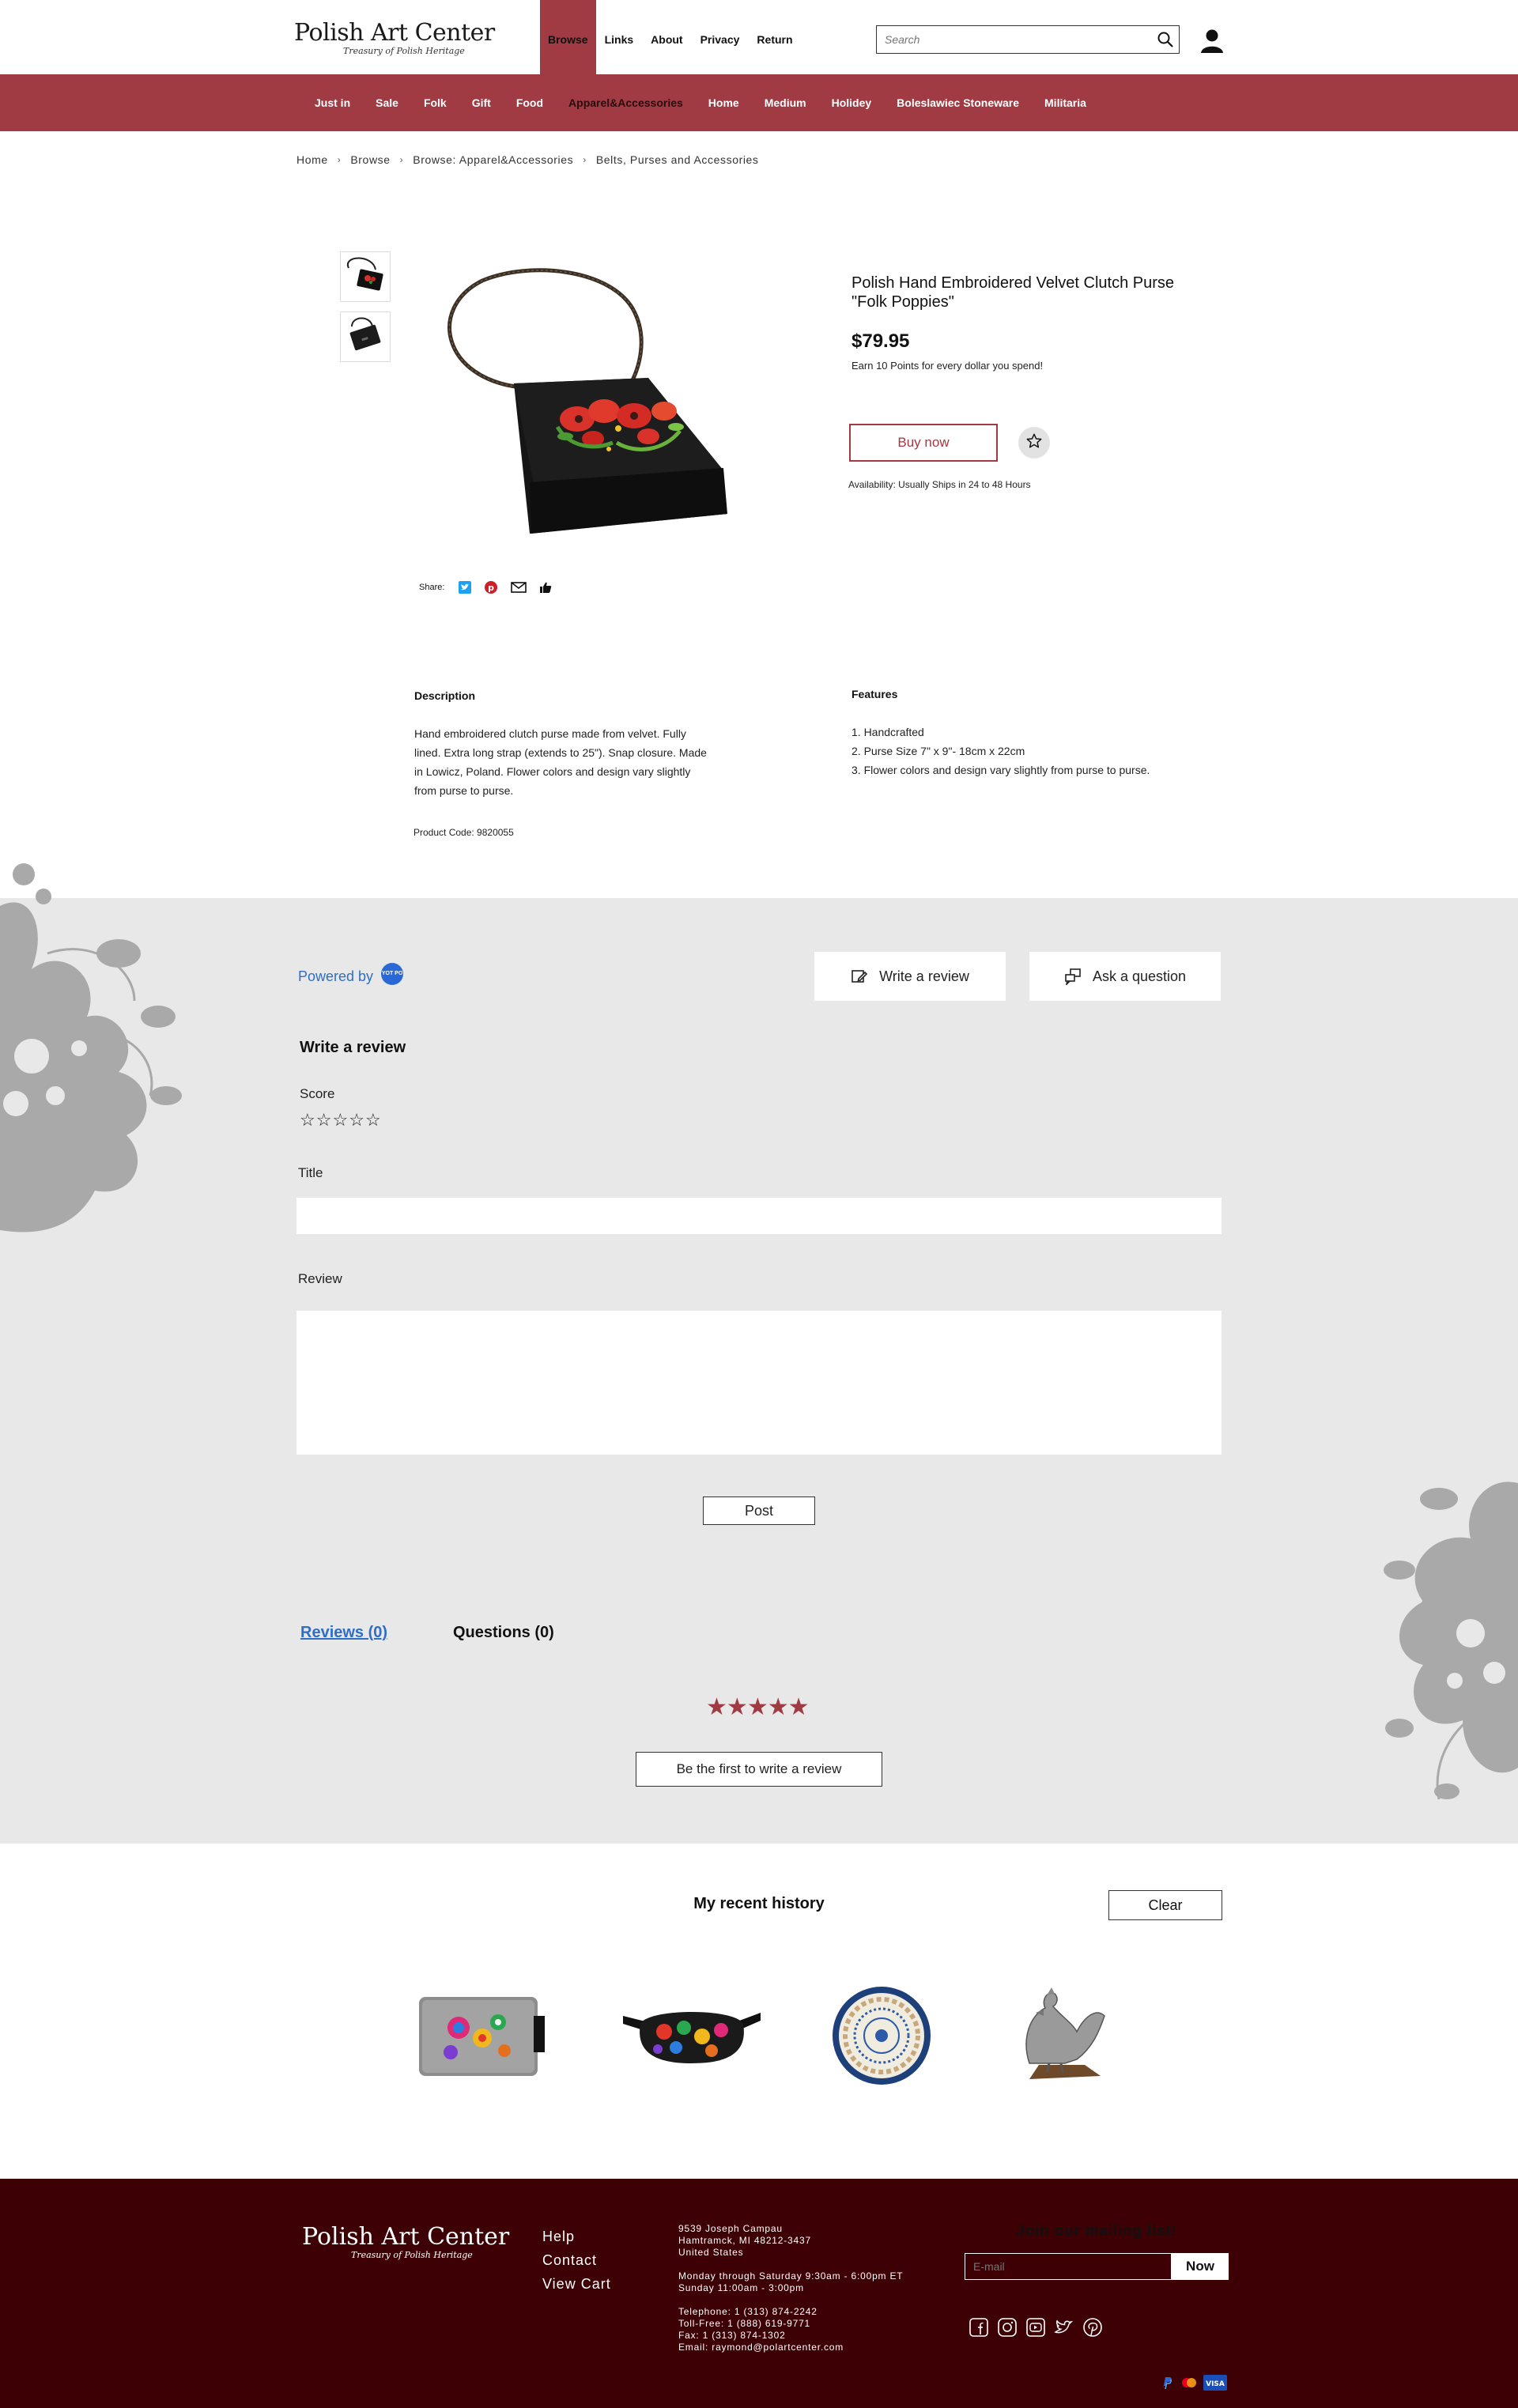 This screenshot has width=1518, height=2408. Describe the element at coordinates (1125, 976) in the screenshot. I see `ask-question-button: Ask a question` at that location.